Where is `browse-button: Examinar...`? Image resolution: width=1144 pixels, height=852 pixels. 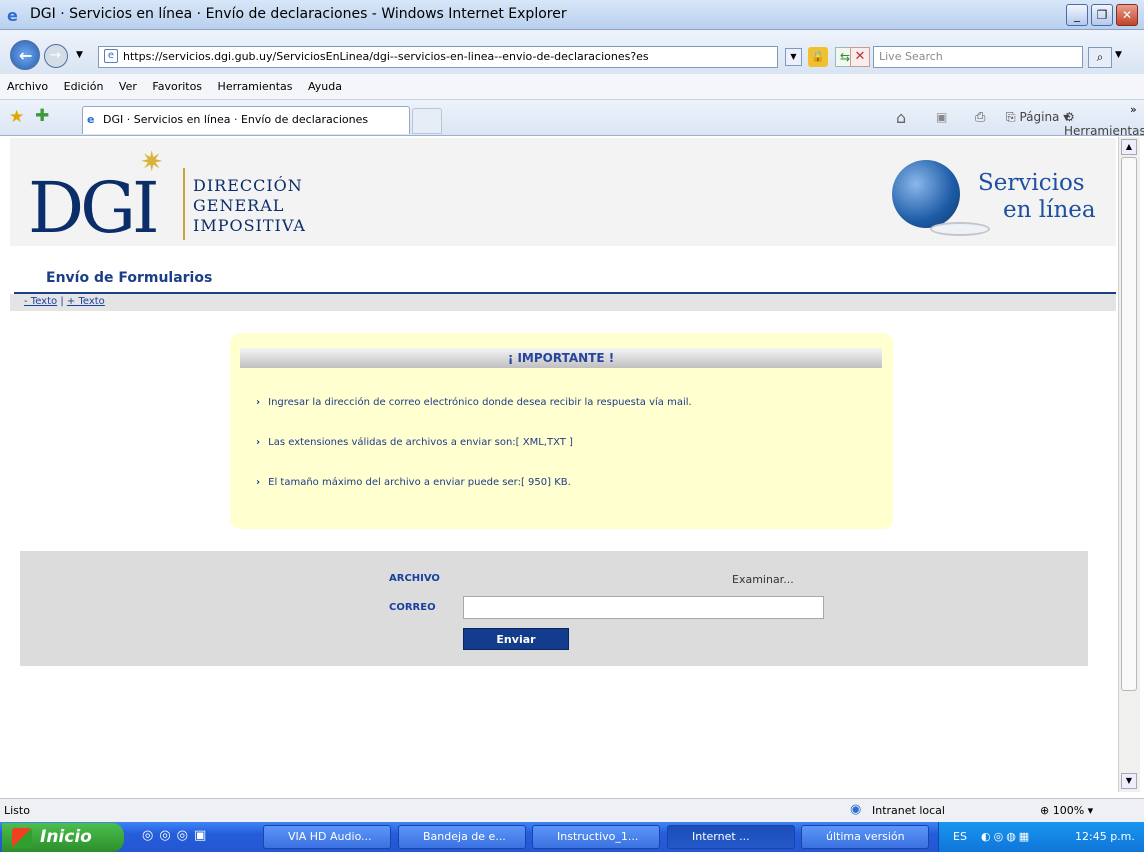 browse-button: Examinar... is located at coordinates (763, 579).